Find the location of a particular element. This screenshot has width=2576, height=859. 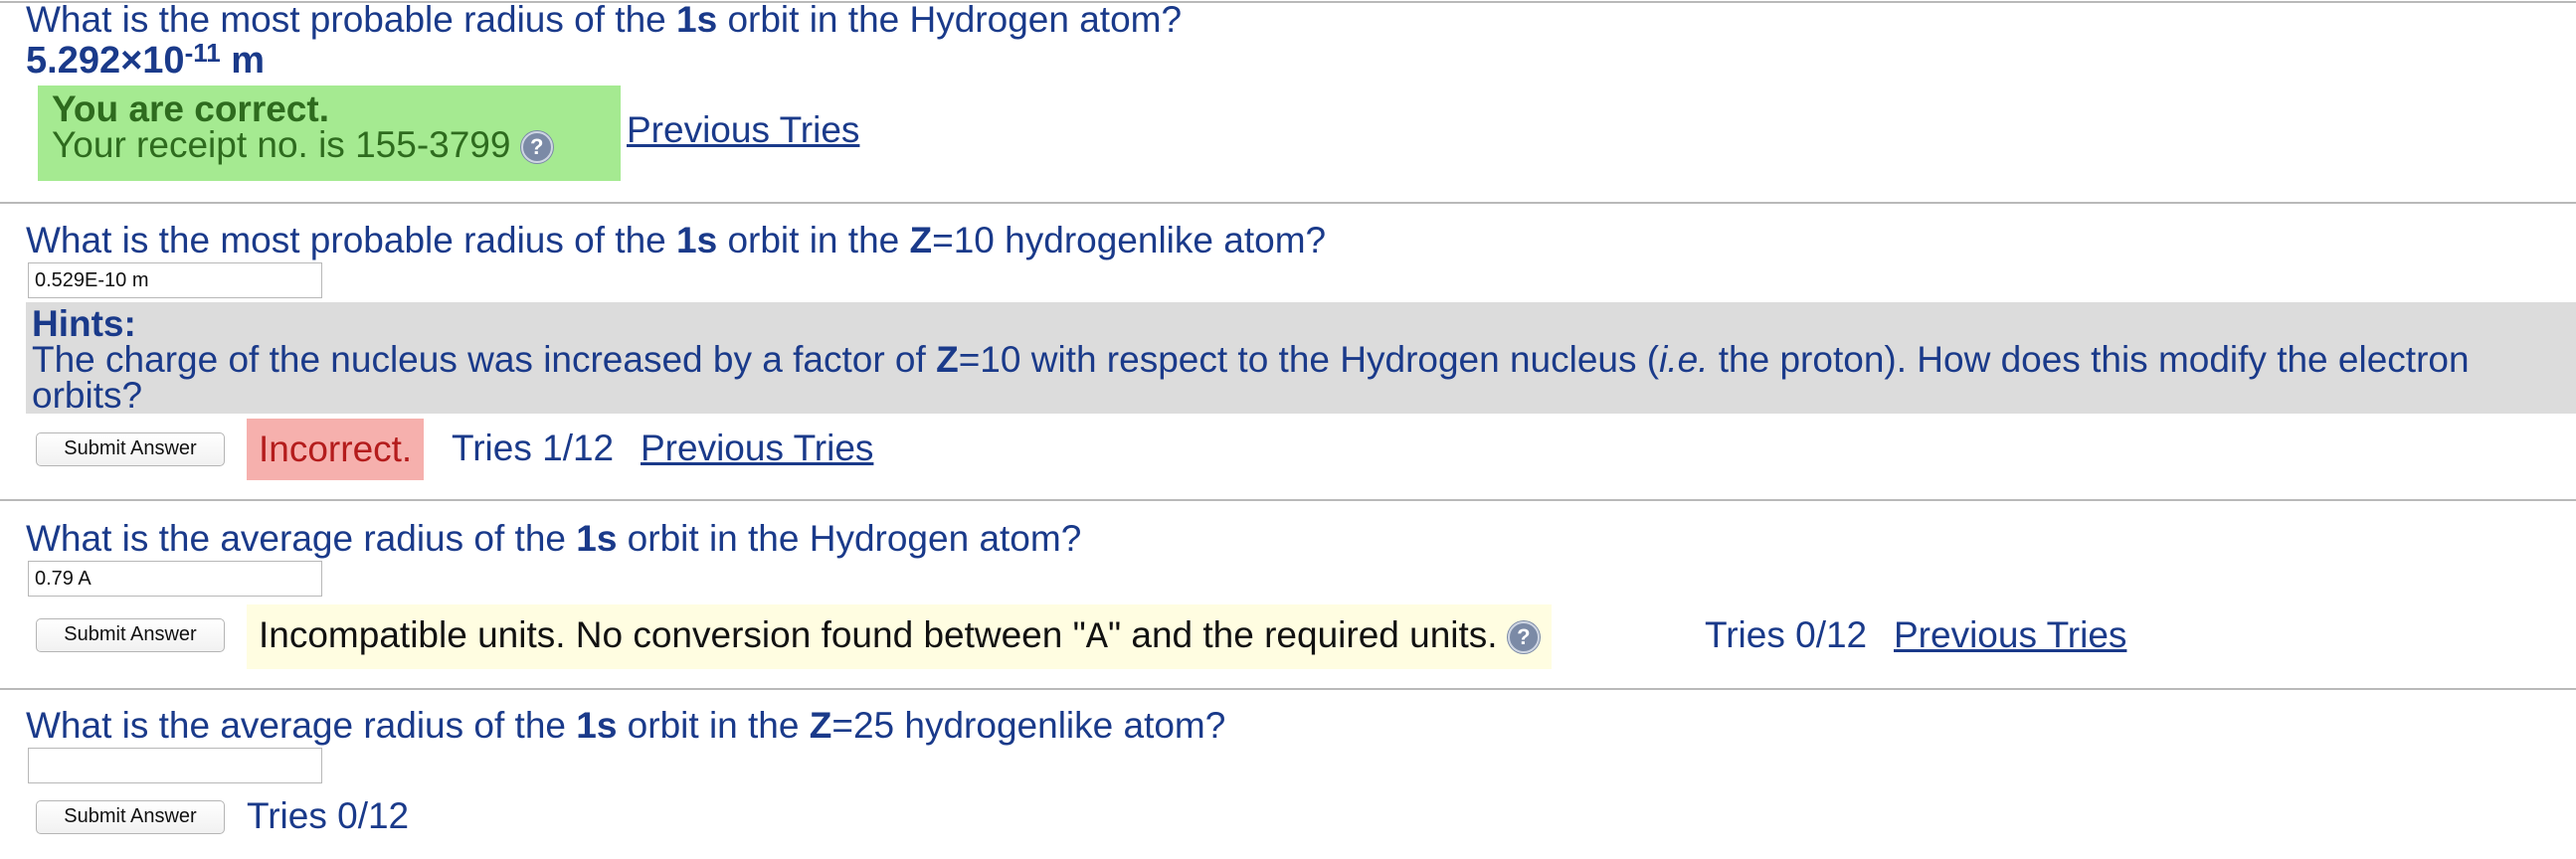

hints-title: Hints: is located at coordinates (84, 323).